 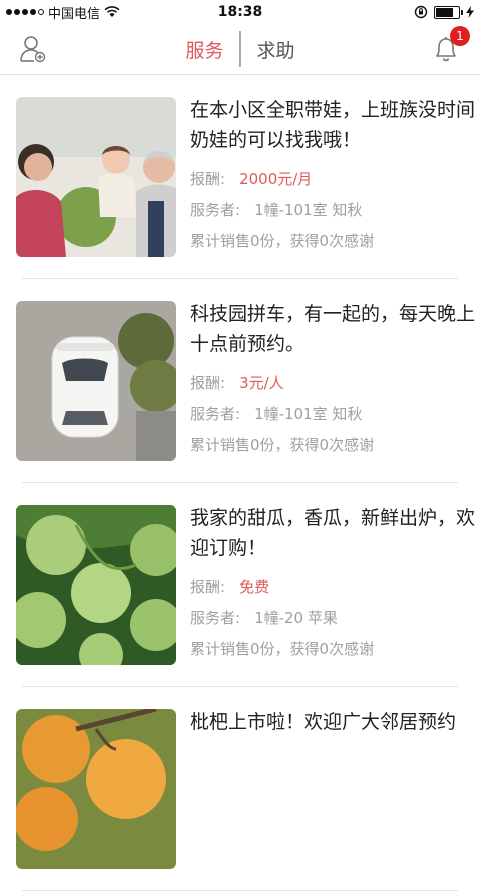 What do you see at coordinates (74, 14) in the screenshot?
I see `carrier-label: 中国电信` at bounding box center [74, 14].